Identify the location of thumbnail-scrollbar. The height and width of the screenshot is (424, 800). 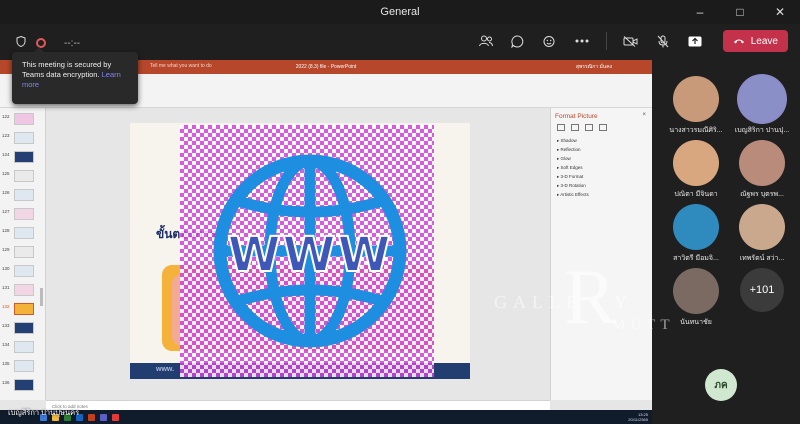
(41, 297).